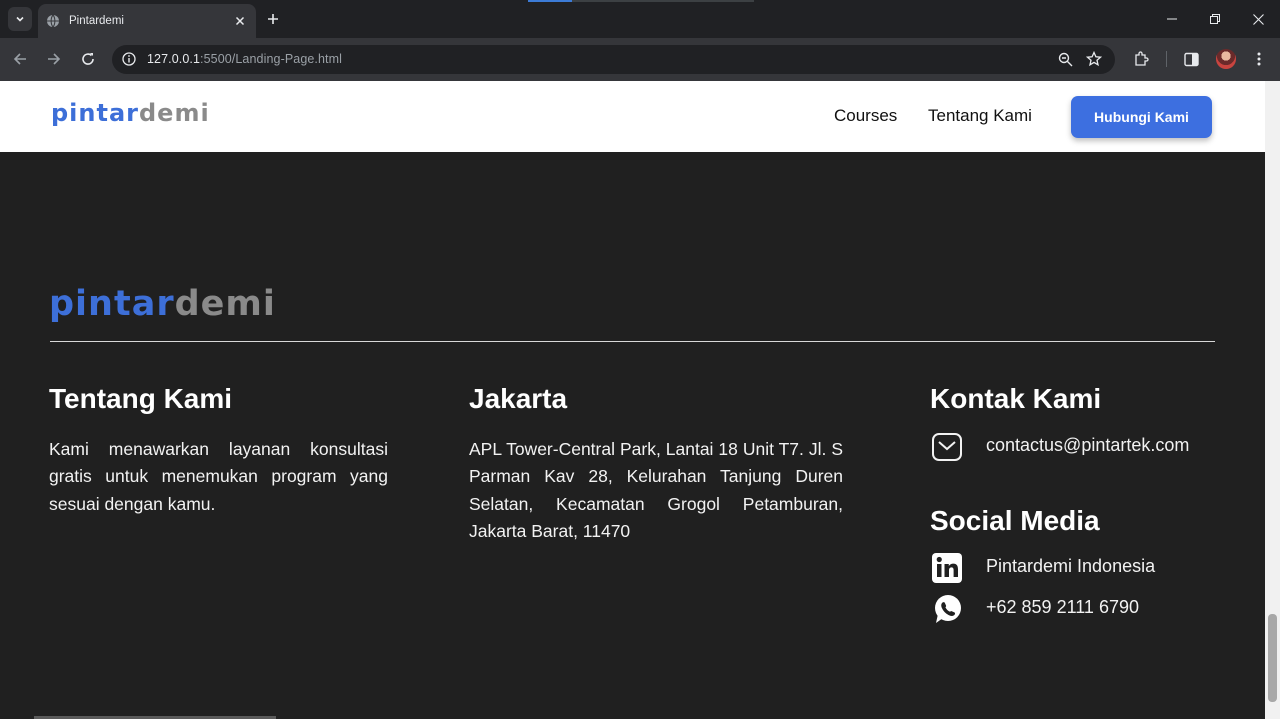  I want to click on logo-part-primary: pintar, so click(95, 113).